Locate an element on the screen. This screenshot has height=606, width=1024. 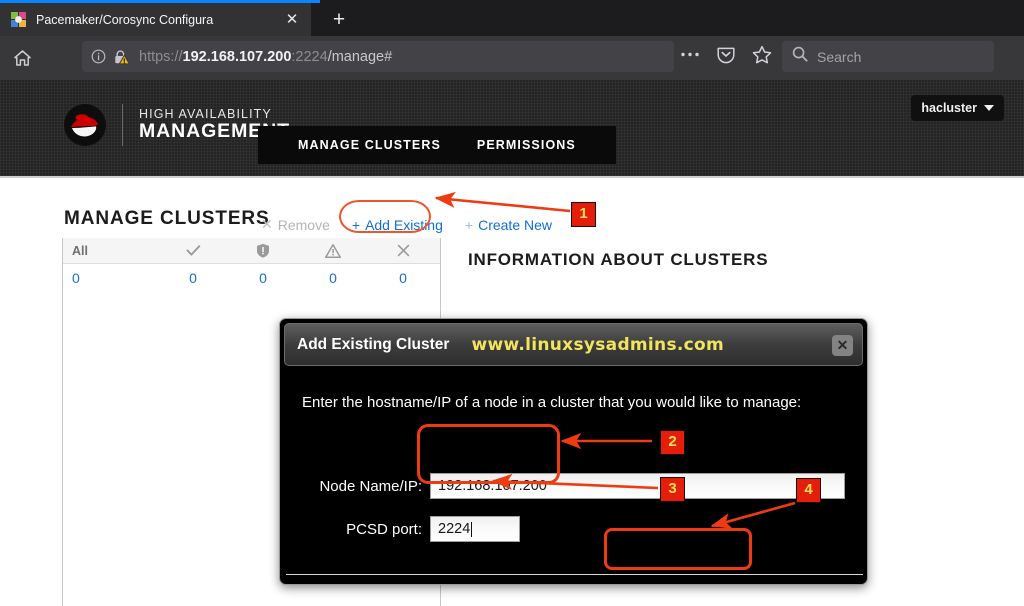
node-name-label: Node Name/IP: is located at coordinates (370, 486).